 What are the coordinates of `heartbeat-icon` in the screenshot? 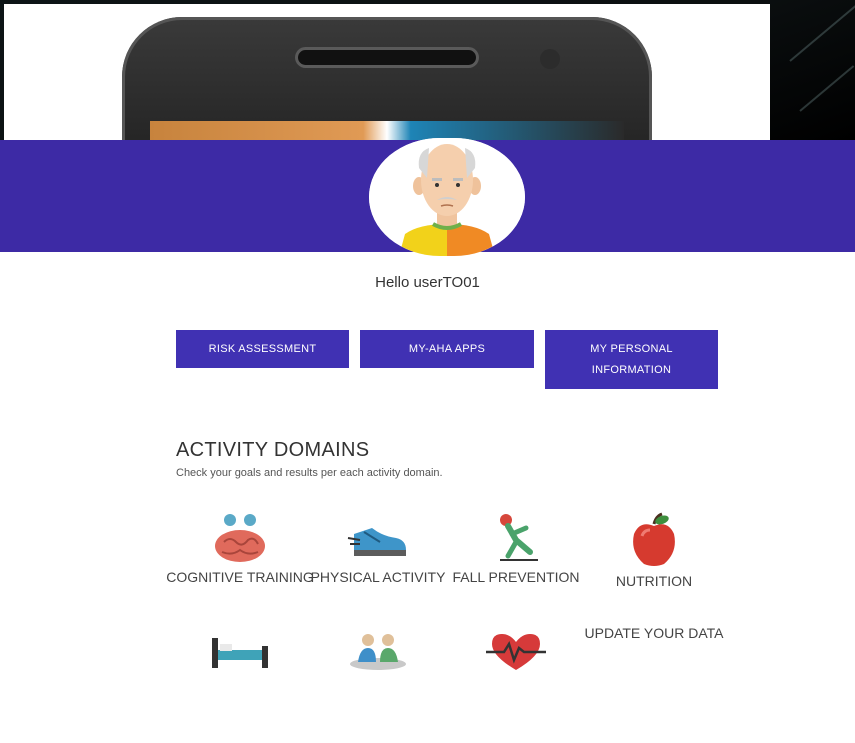 It's located at (516, 652).